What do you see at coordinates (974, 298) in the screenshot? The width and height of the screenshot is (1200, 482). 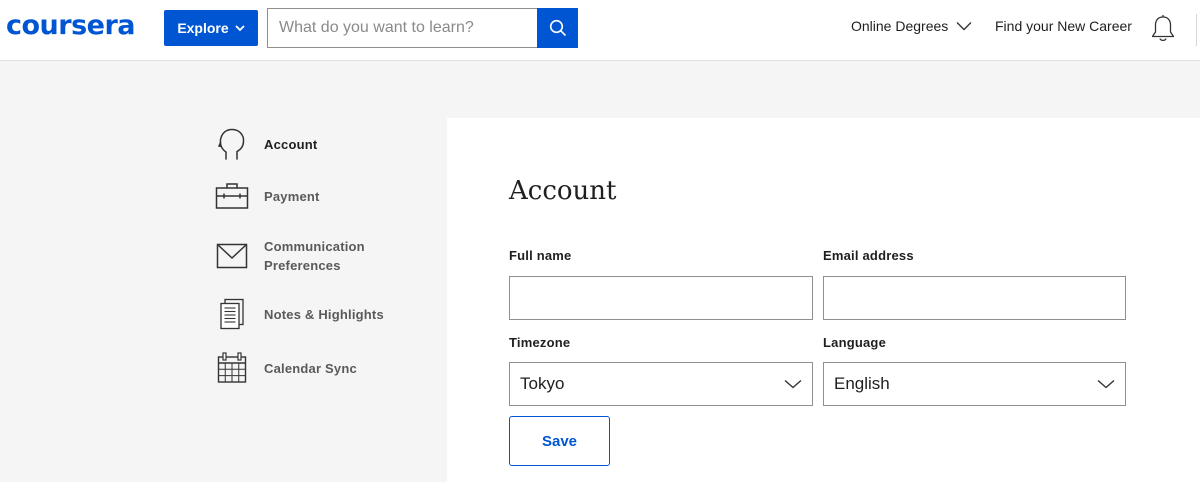 I see `email-input` at bounding box center [974, 298].